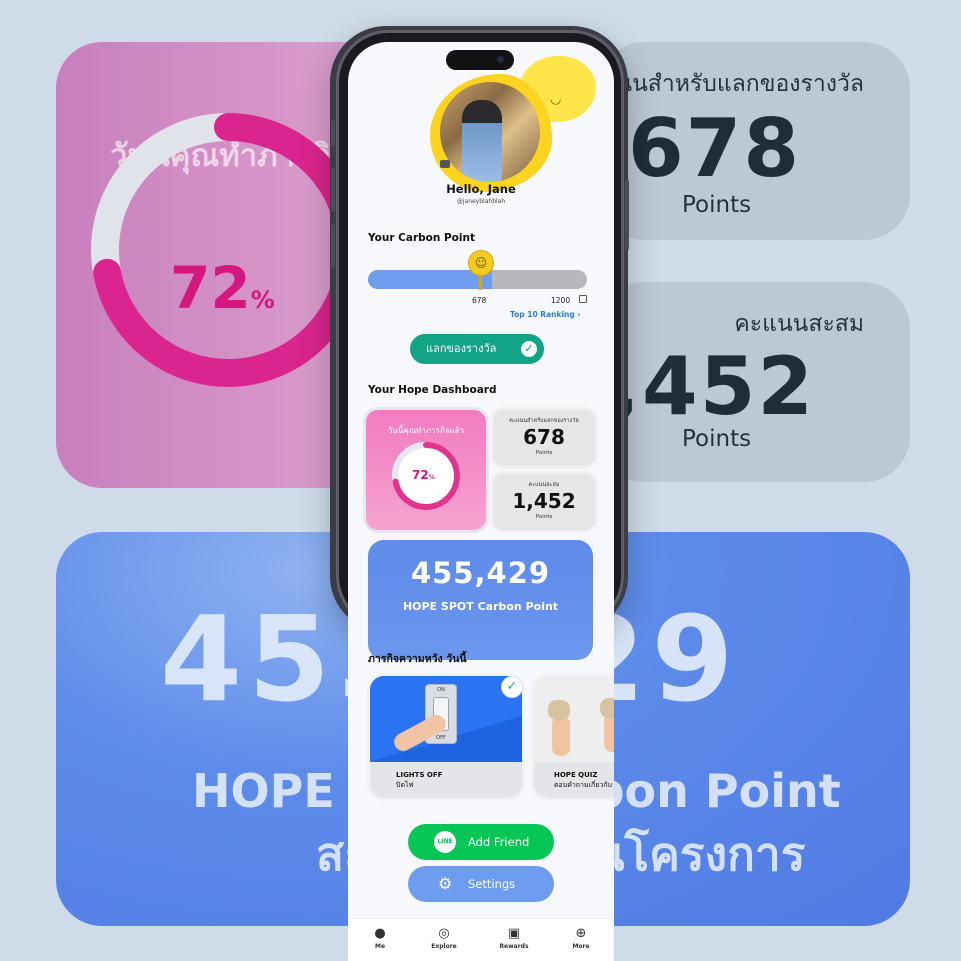  What do you see at coordinates (480, 606) in the screenshot?
I see `hope-spot-label: HOPE SPOT Carbon Point` at bounding box center [480, 606].